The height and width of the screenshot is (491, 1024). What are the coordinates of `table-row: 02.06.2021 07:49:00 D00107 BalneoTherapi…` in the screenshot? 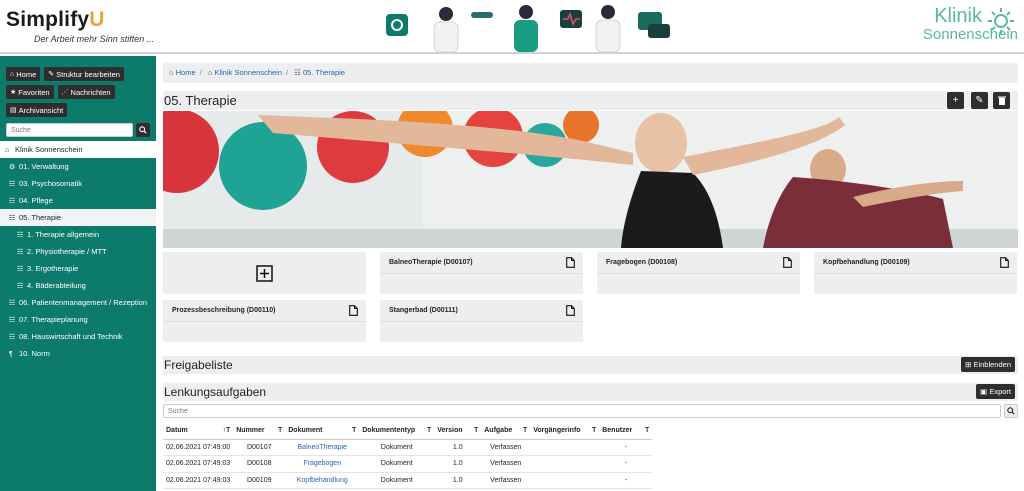 It's located at (408, 447).